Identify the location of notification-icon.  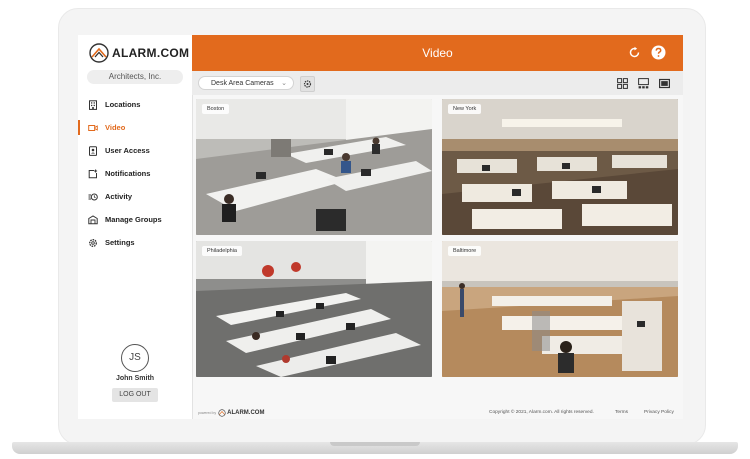
(93, 174).